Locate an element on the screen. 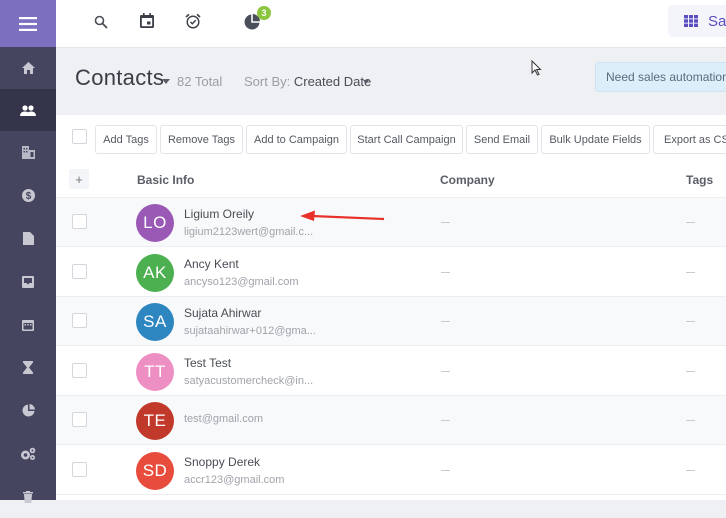  sidebar-item-reports is located at coordinates (28, 410).